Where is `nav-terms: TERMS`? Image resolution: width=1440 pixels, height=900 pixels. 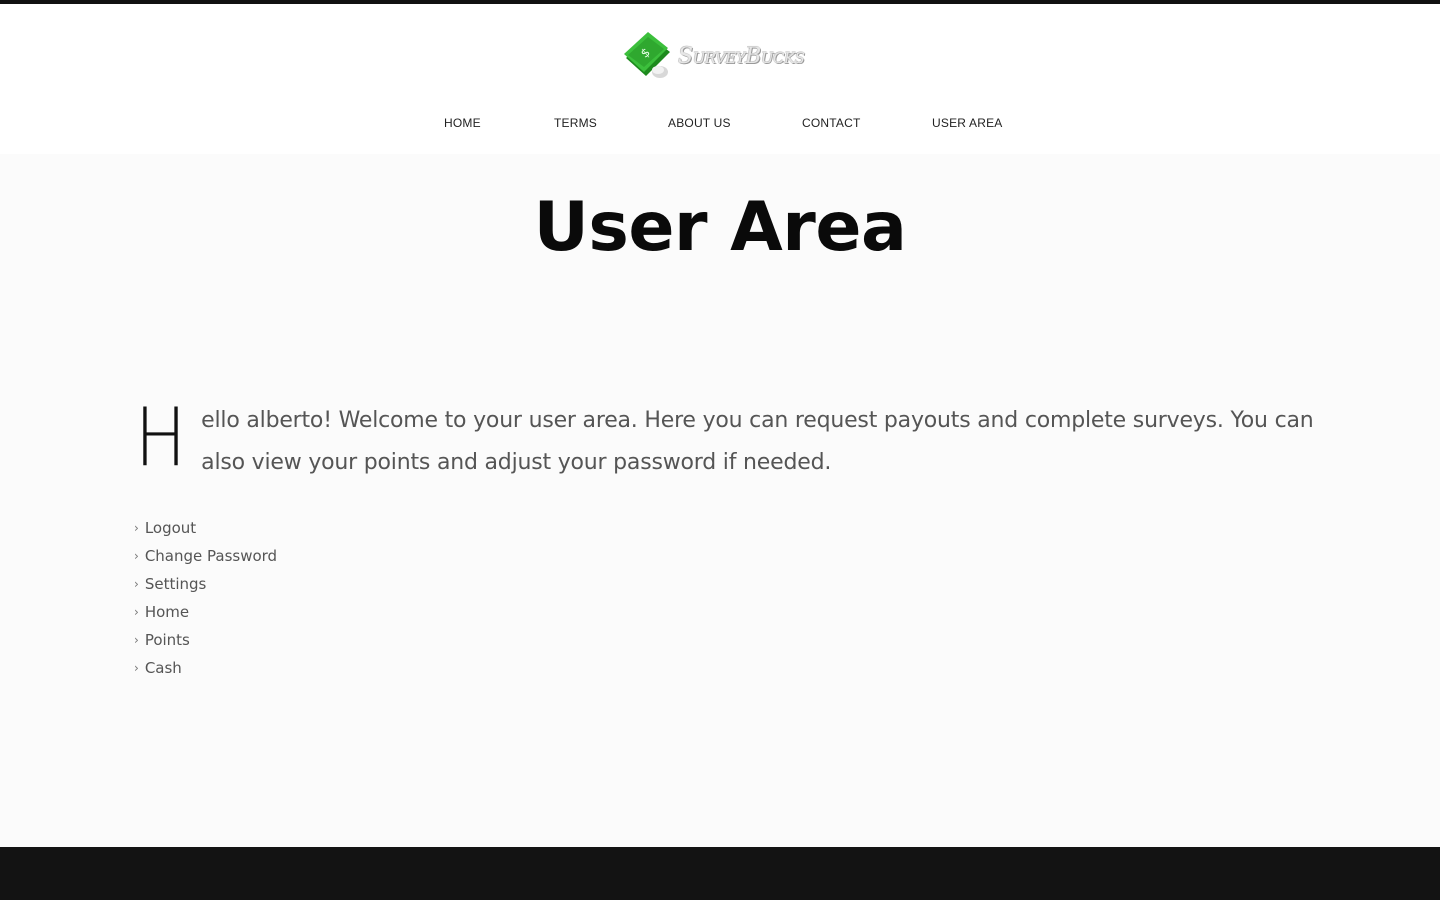 nav-terms: TERMS is located at coordinates (575, 123).